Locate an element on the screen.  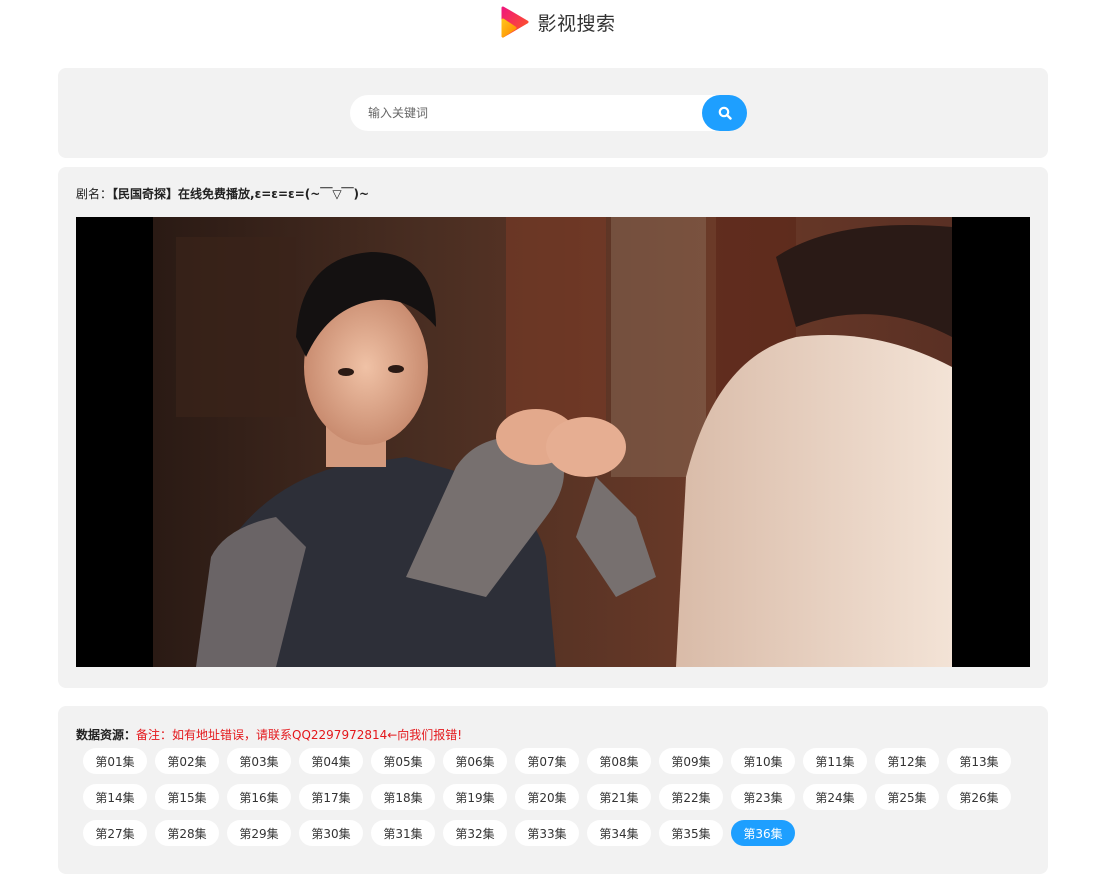
episode-button: 第27集 is located at coordinates (115, 833).